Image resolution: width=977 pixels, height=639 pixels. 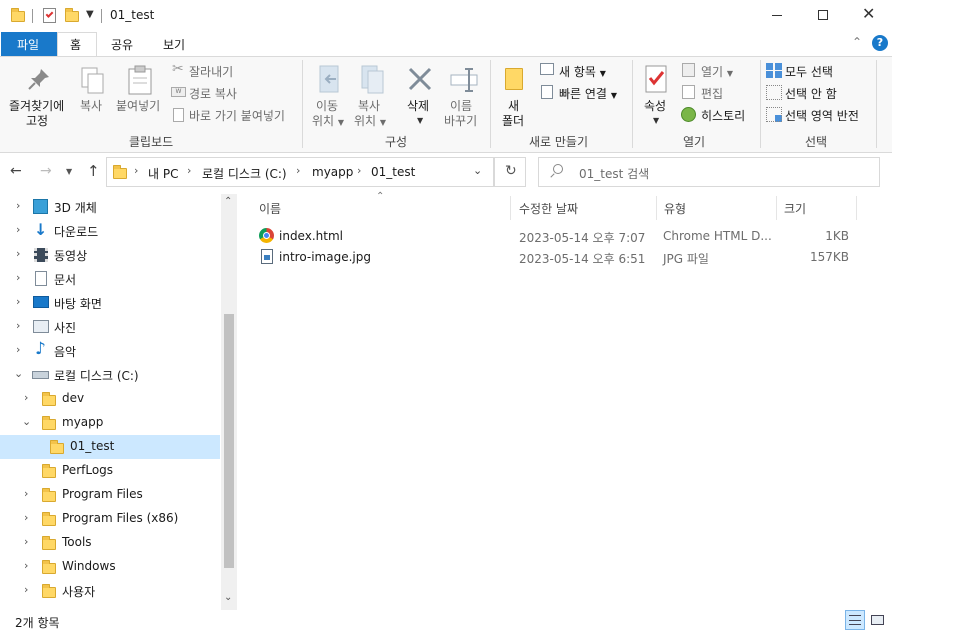 I want to click on minimize-button, so click(x=777, y=15).